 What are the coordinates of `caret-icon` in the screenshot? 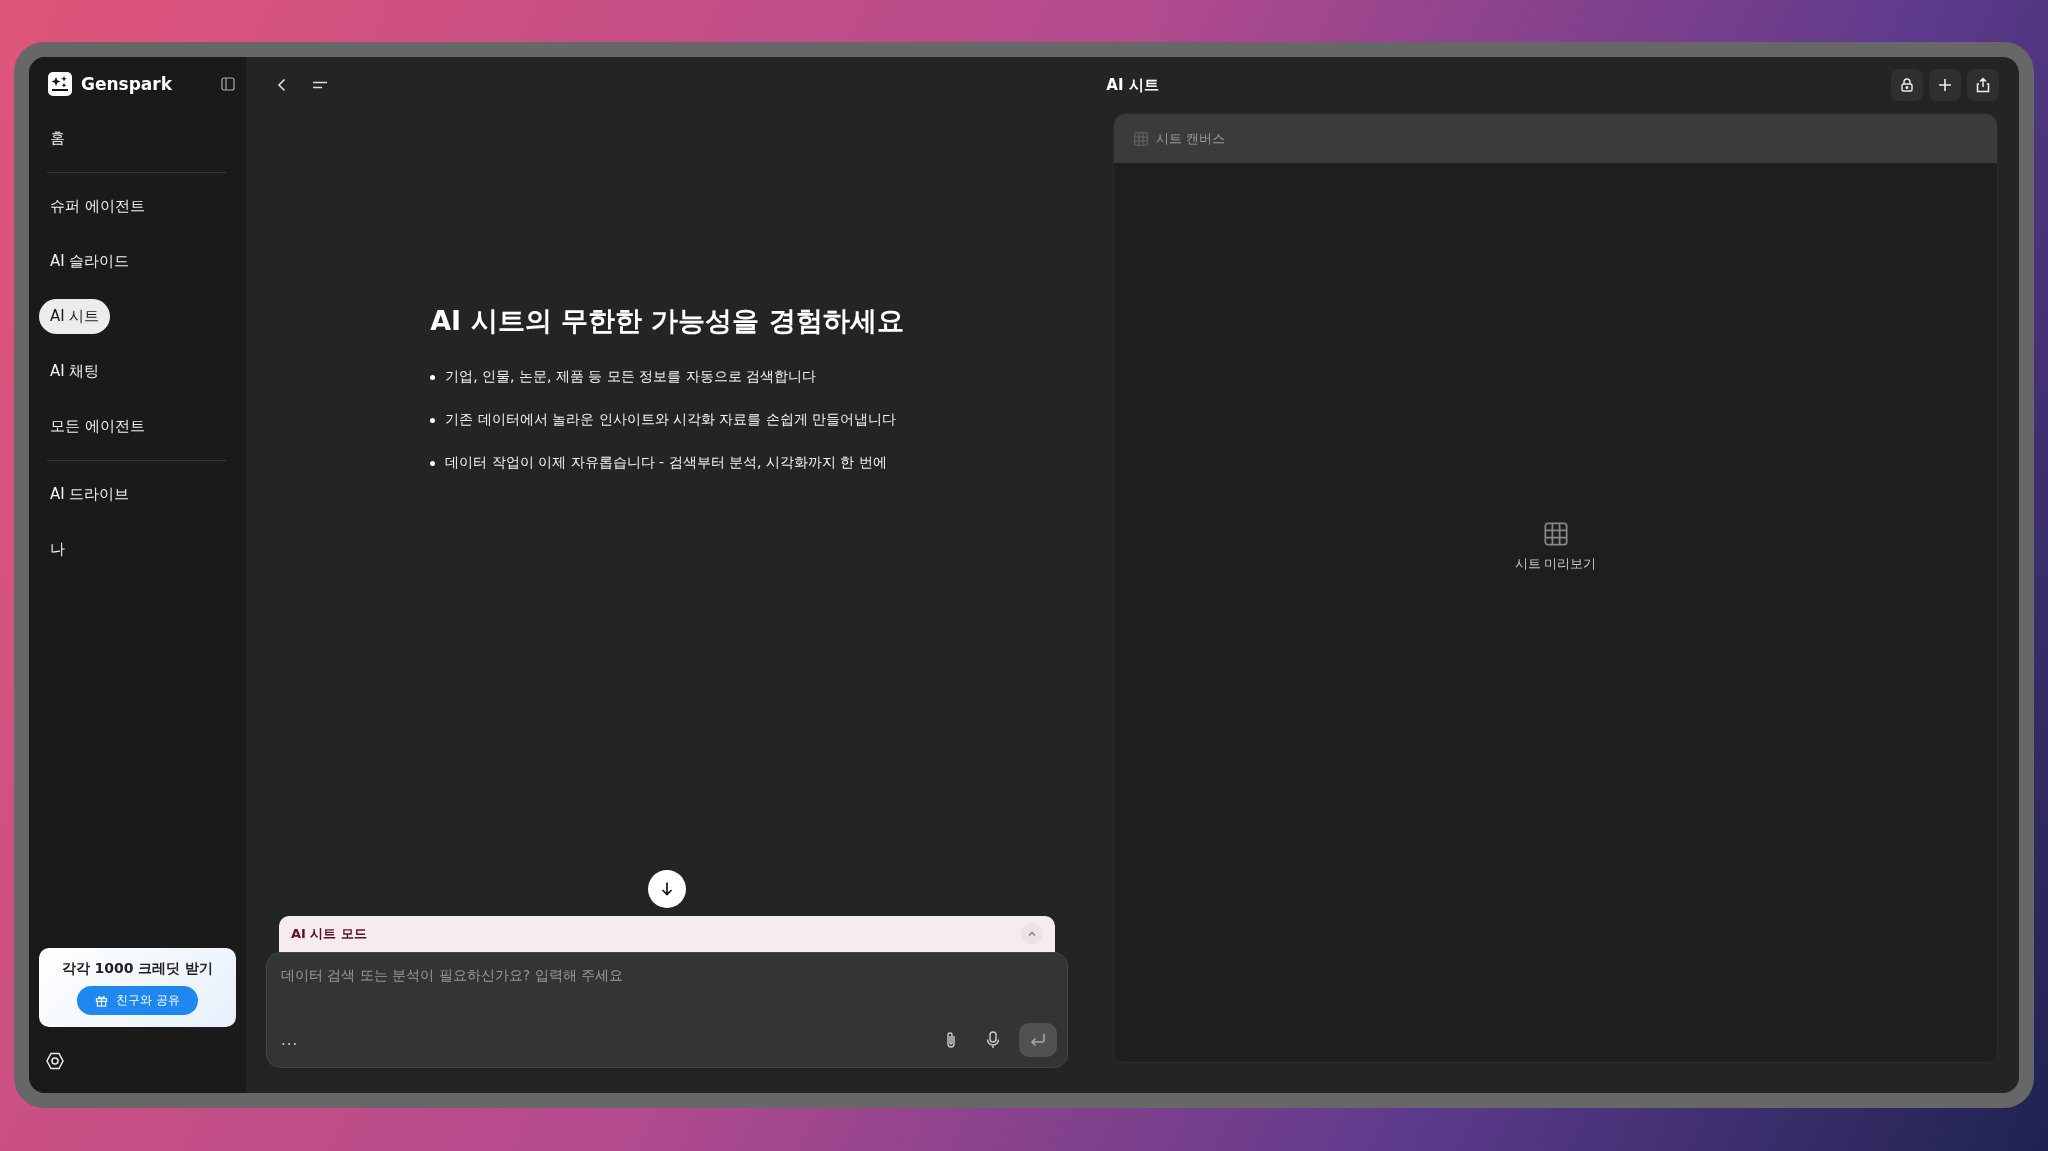 It's located at (1032, 934).